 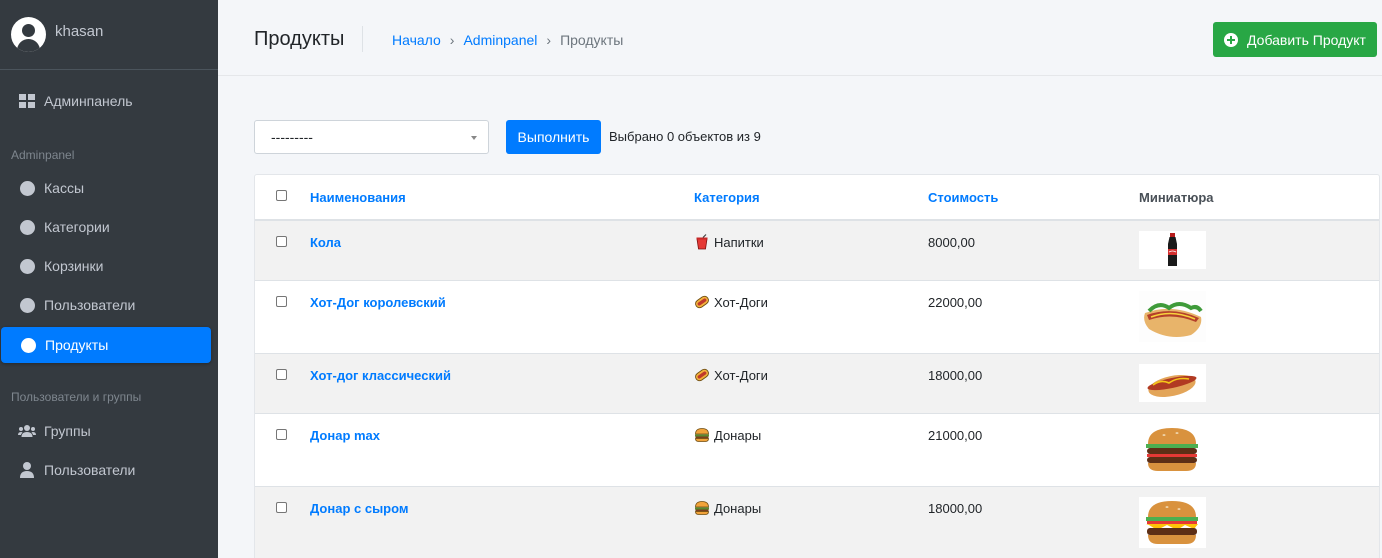 What do you see at coordinates (79, 31) in the screenshot?
I see `user-name: khasan` at bounding box center [79, 31].